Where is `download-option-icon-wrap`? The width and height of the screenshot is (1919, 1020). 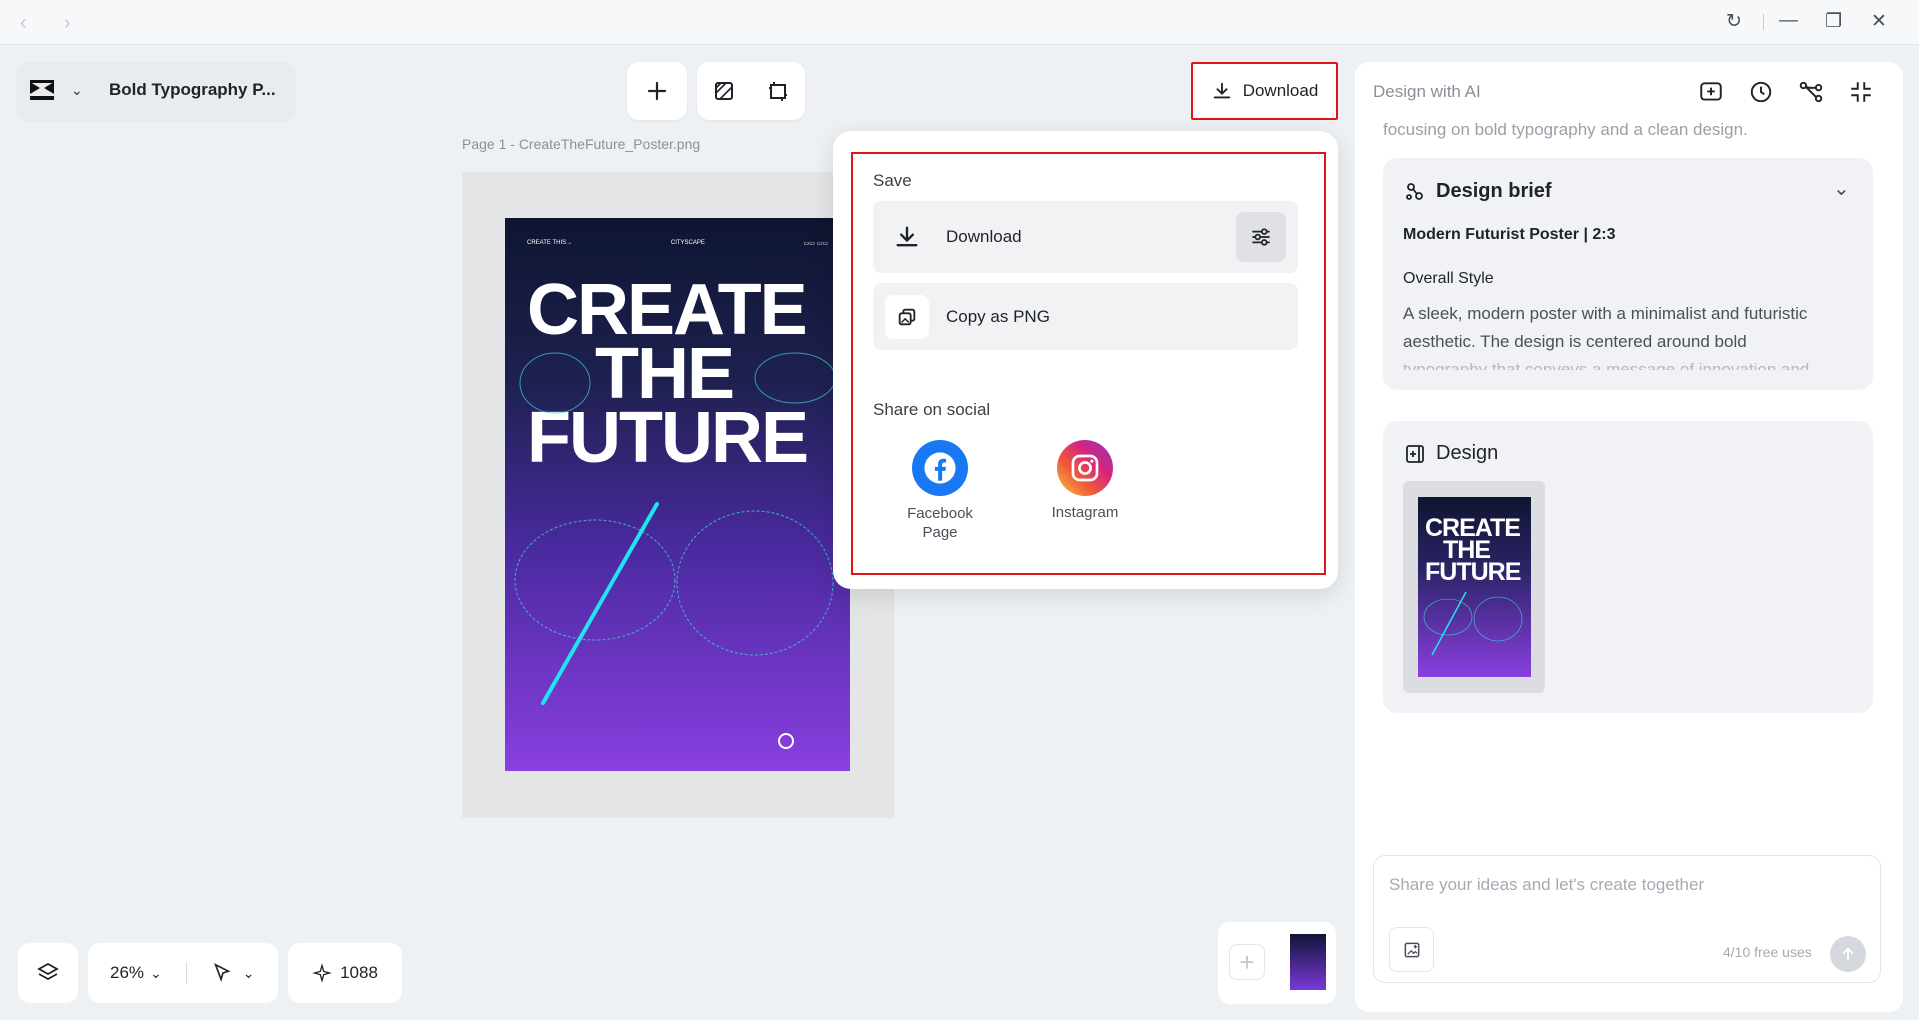 download-option-icon-wrap is located at coordinates (907, 237).